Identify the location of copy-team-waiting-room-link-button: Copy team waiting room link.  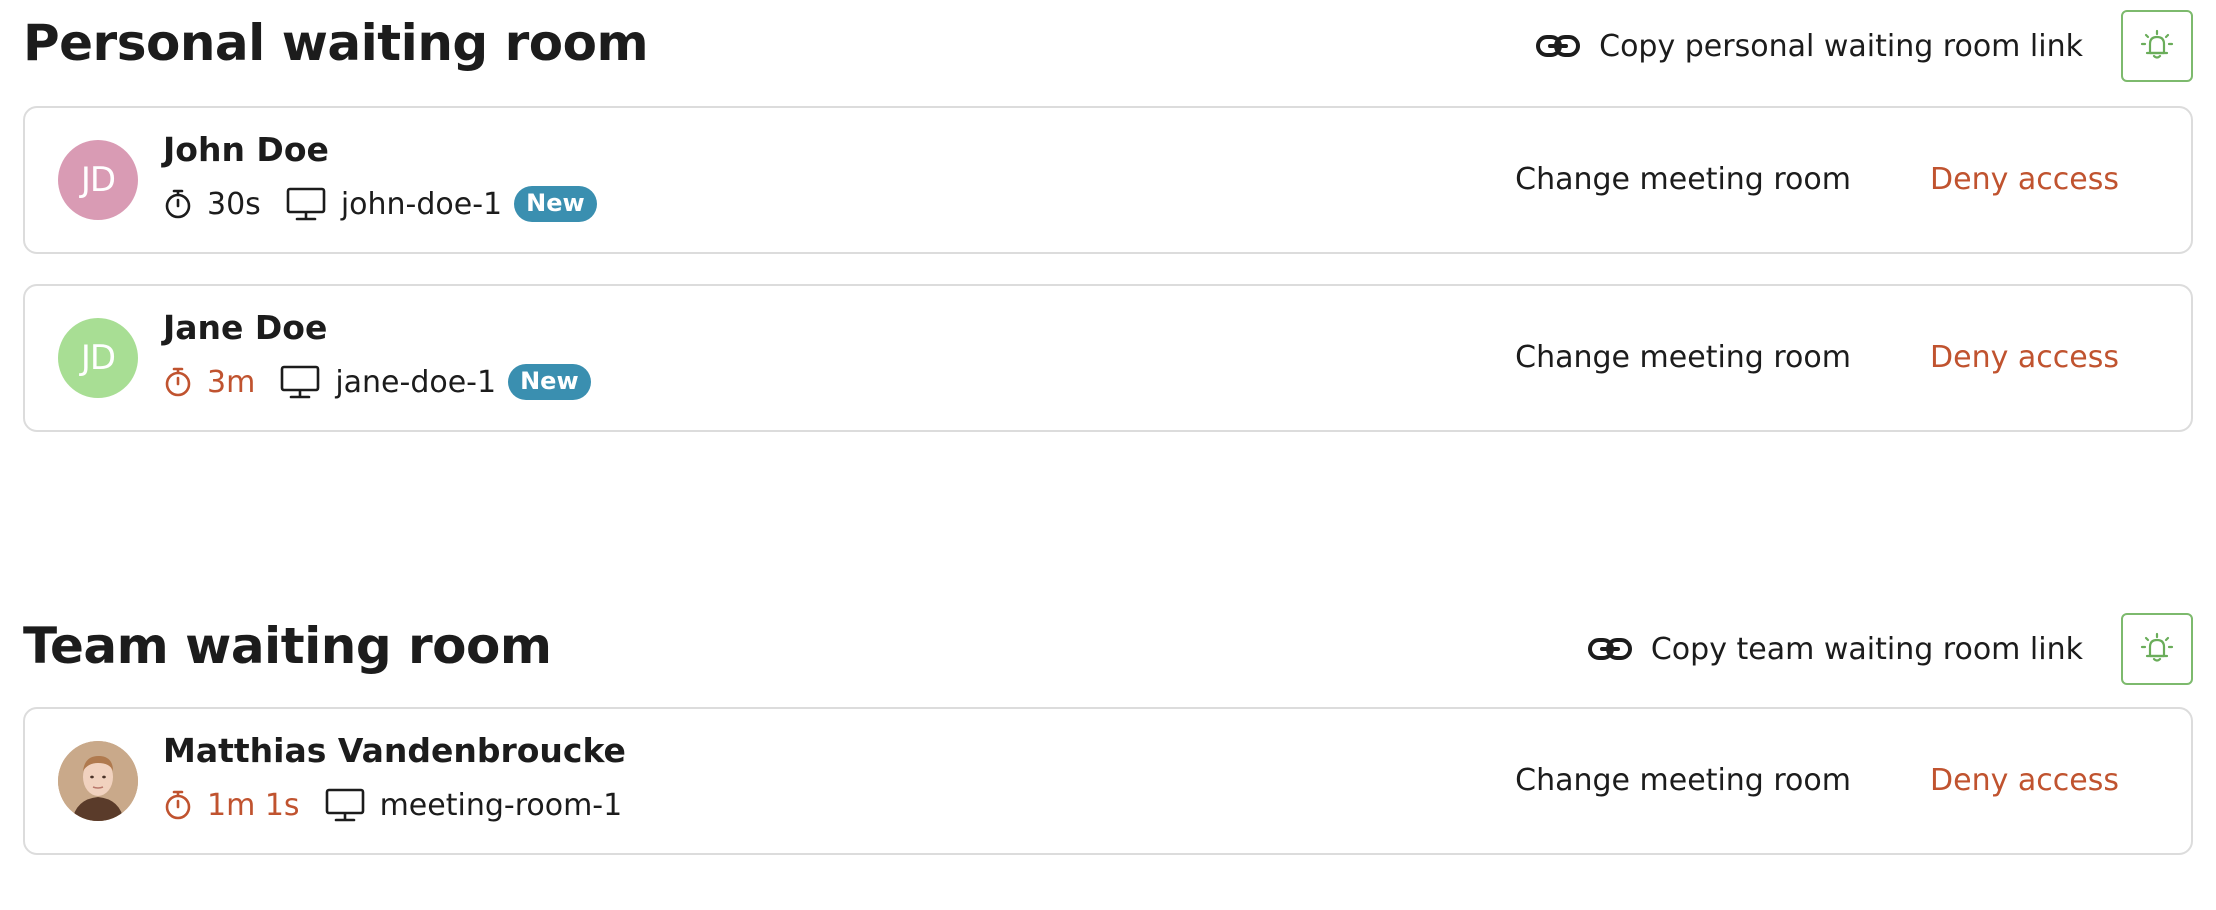
(1835, 649).